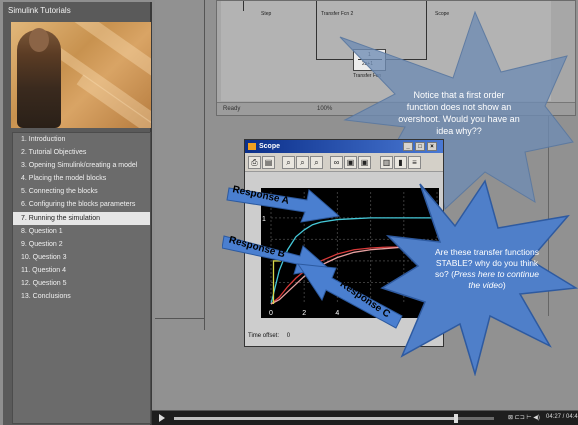 The height and width of the screenshot is (425, 578). Describe the element at coordinates (302, 162) in the screenshot. I see `zoom-x-icon: ⌕` at that location.